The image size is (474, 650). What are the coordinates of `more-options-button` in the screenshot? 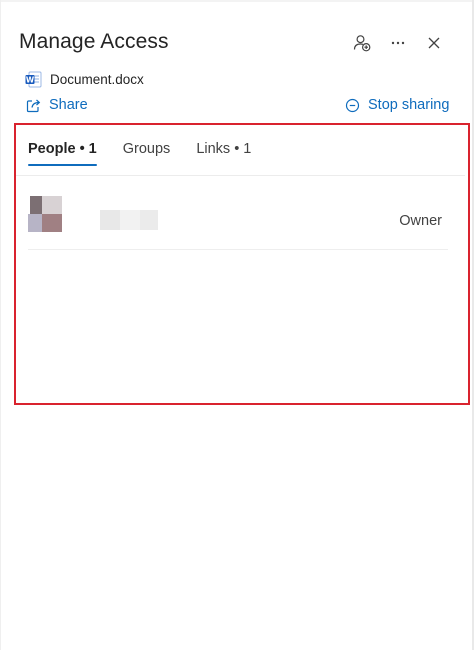 It's located at (398, 43).